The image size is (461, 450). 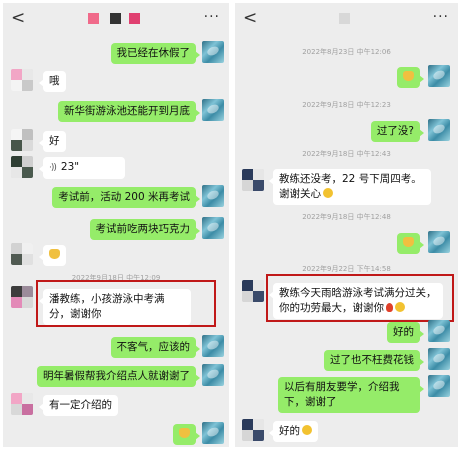 What do you see at coordinates (346, 52) in the screenshot?
I see `timestamp: 2022年8月23日 中午12:06` at bounding box center [346, 52].